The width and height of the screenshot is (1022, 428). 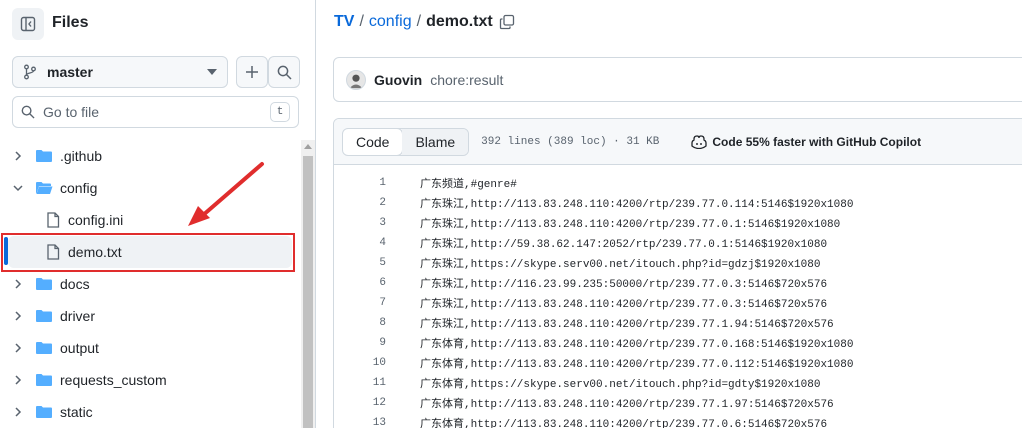 I want to click on avatar, so click(x=356, y=79).